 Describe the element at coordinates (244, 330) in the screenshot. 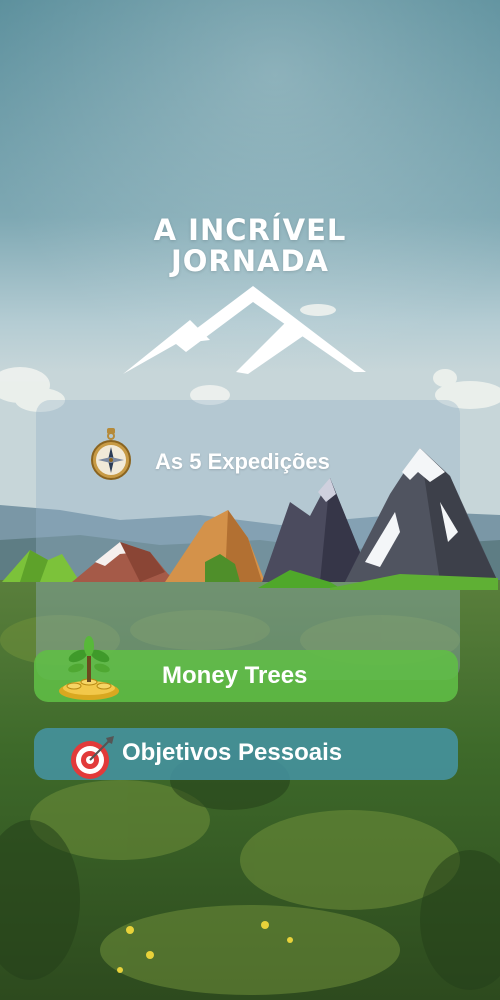

I see `mountain-logo-icon` at that location.